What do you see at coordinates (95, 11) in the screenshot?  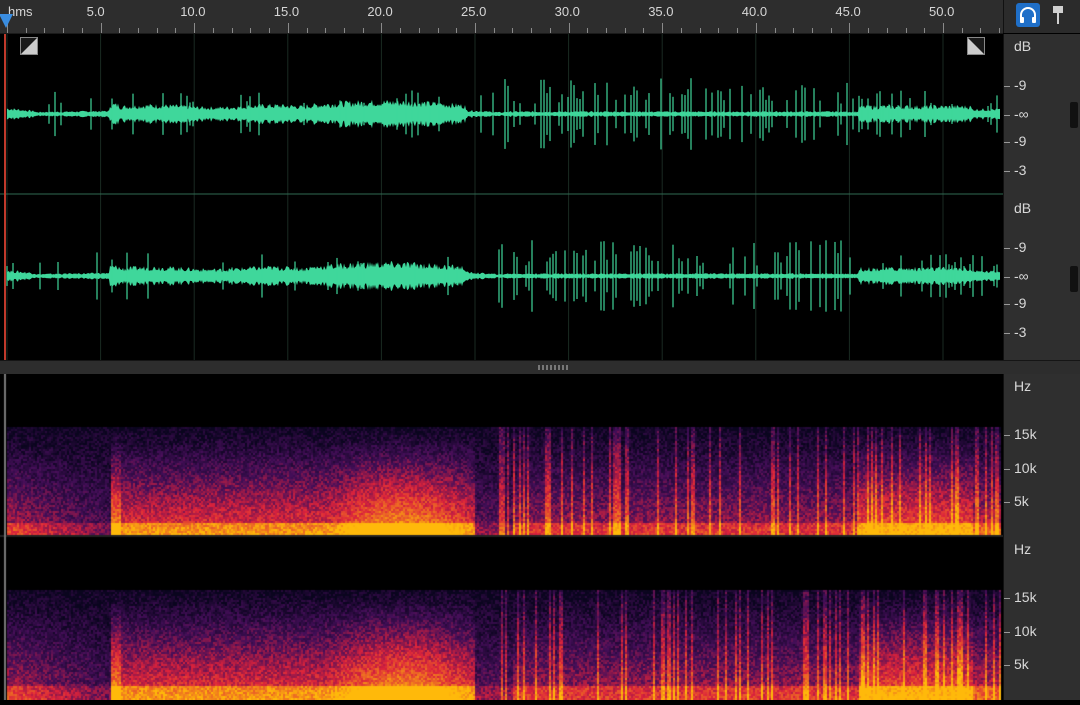 I see `ruler-label: 5.0` at bounding box center [95, 11].